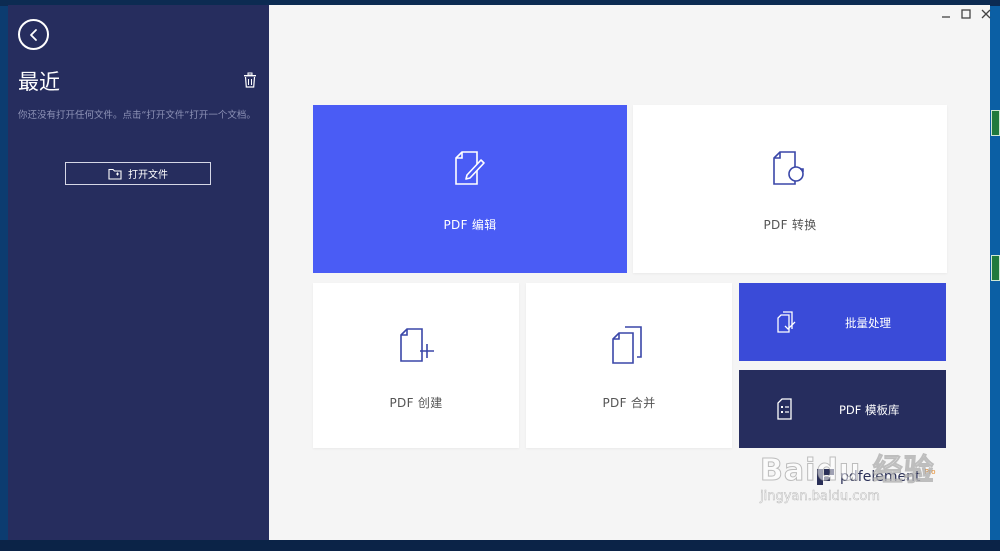 Image resolution: width=1000 pixels, height=551 pixels. What do you see at coordinates (250, 80) in the screenshot?
I see `trash-icon` at bounding box center [250, 80].